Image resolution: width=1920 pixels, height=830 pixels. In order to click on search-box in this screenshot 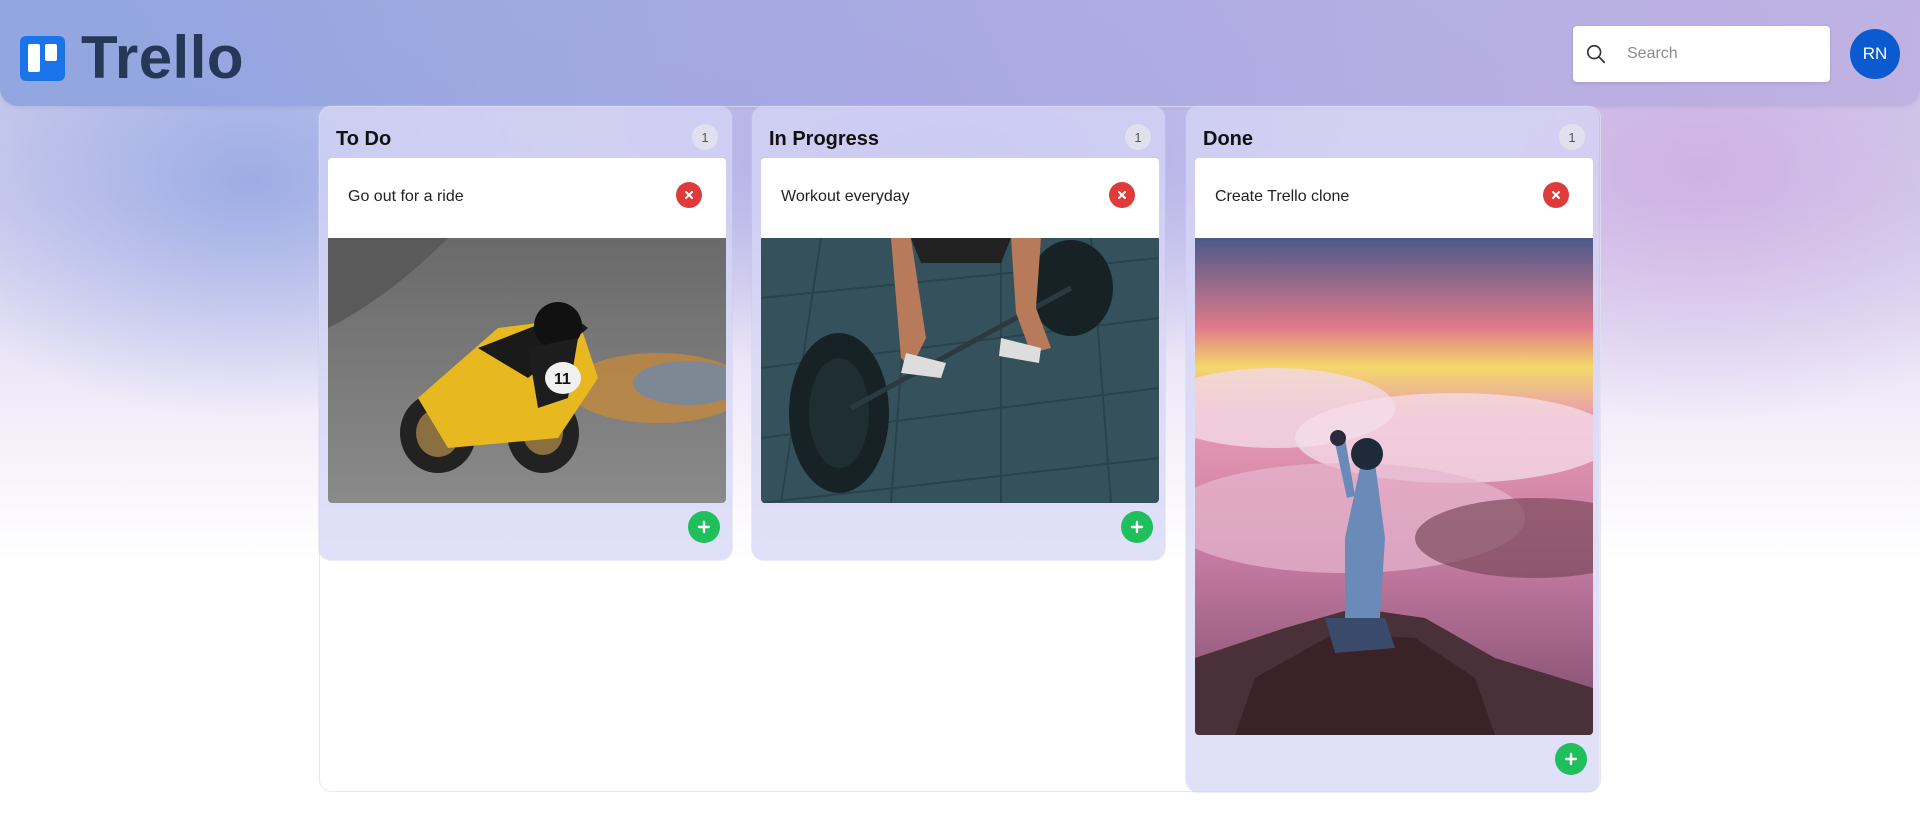, I will do `click(1701, 54)`.